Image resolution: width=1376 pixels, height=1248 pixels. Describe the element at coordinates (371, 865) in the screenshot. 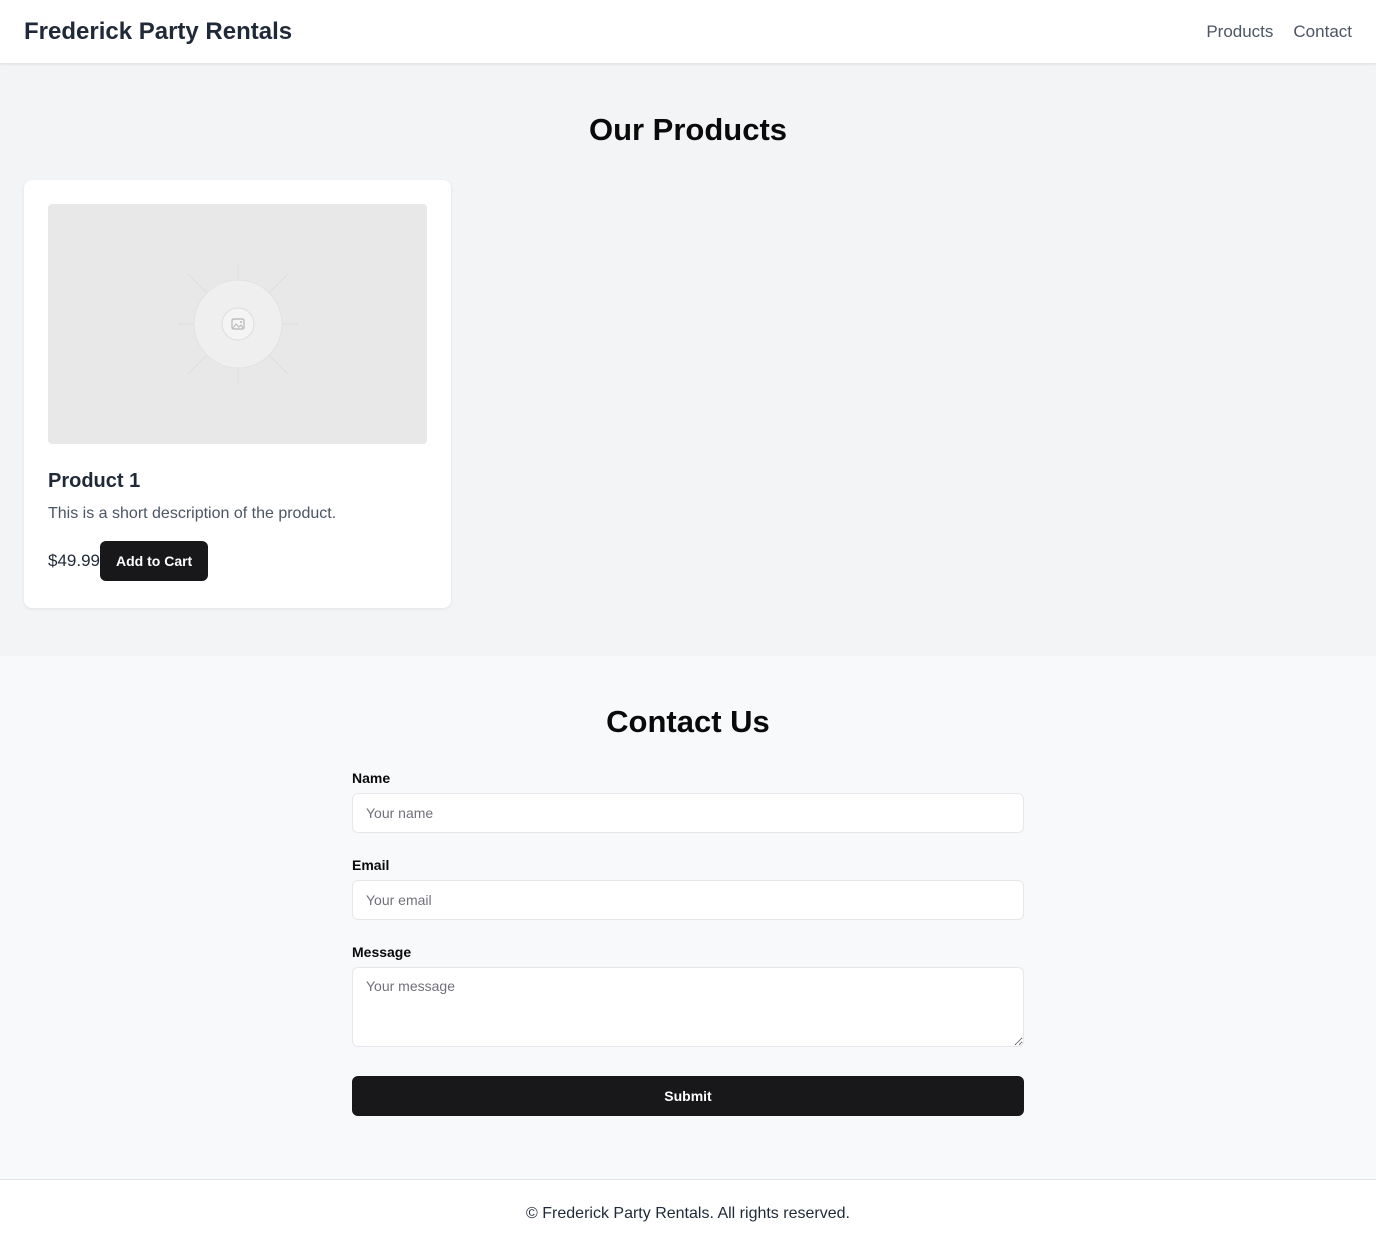

I see `email-label: Email` at that location.